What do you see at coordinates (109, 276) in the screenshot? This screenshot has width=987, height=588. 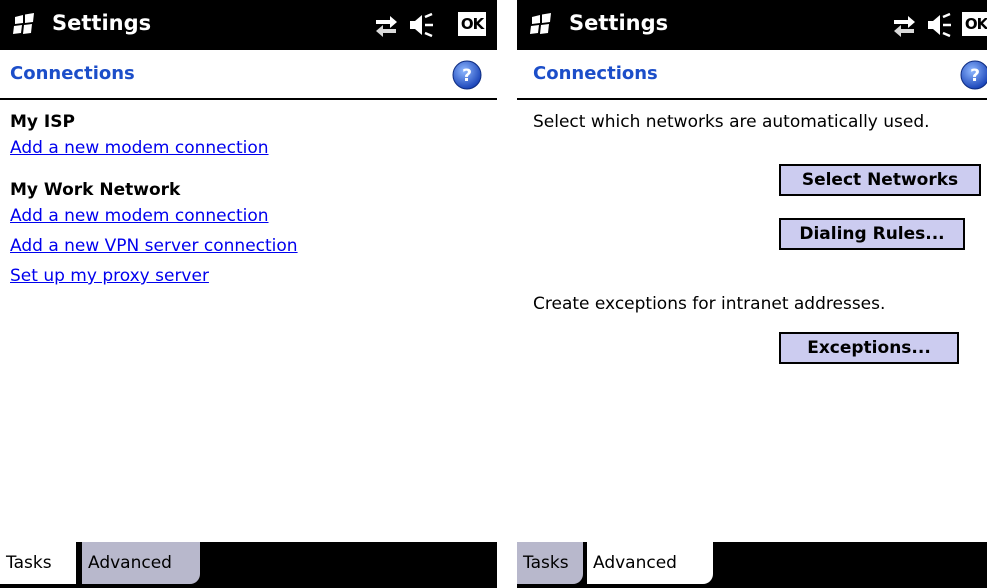 I see `link-proxy-server: Set up my proxy server` at bounding box center [109, 276].